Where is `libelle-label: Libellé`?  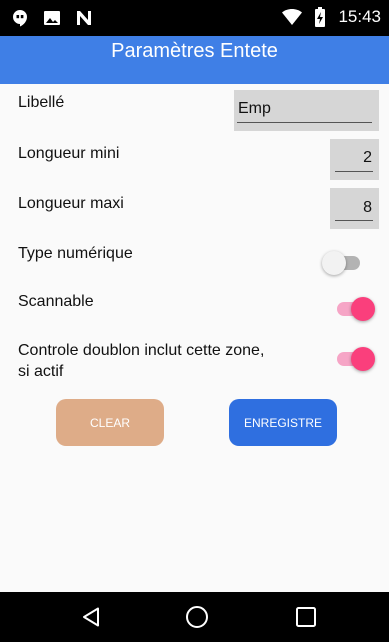
libelle-label: Libellé is located at coordinates (41, 102).